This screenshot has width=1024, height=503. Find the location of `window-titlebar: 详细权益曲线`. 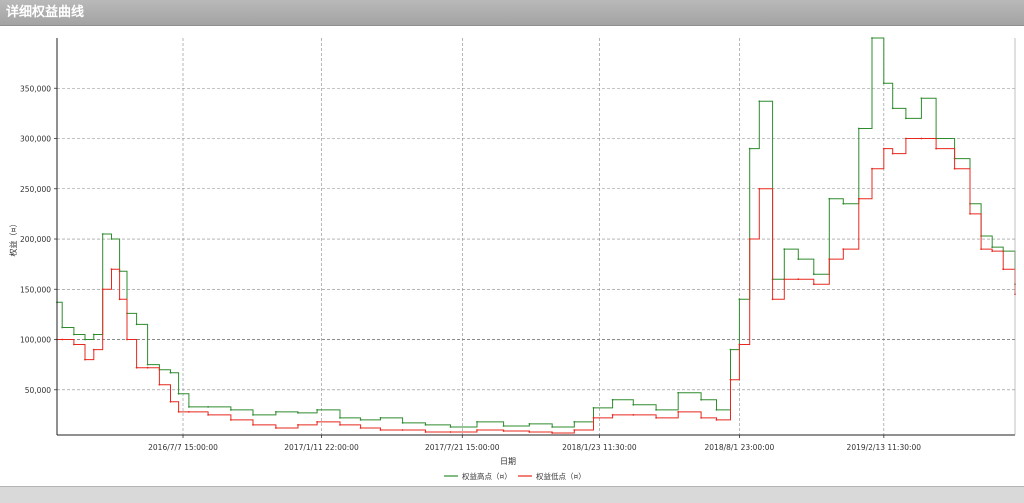

window-titlebar: 详细权益曲线 is located at coordinates (512, 13).